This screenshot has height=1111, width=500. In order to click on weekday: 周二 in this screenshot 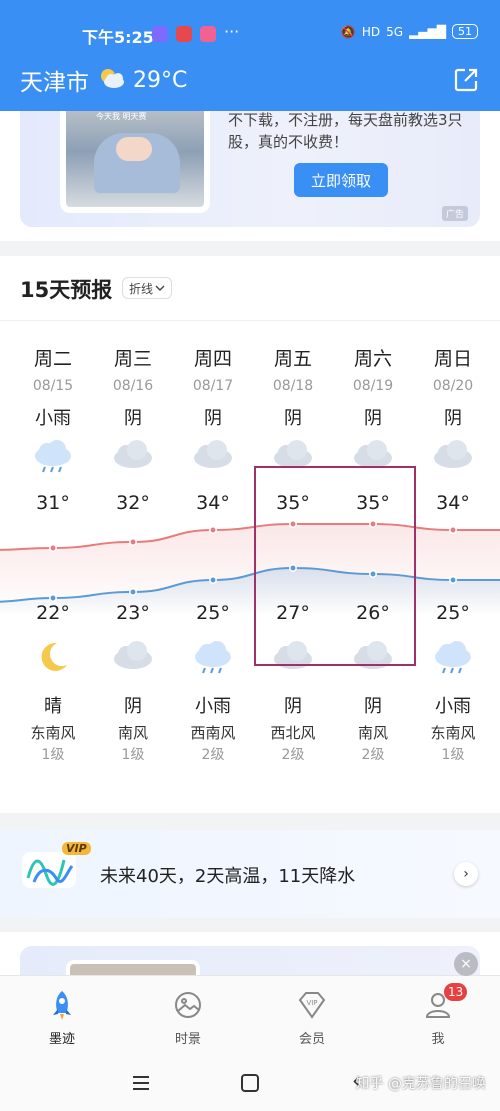, I will do `click(52, 359)`.